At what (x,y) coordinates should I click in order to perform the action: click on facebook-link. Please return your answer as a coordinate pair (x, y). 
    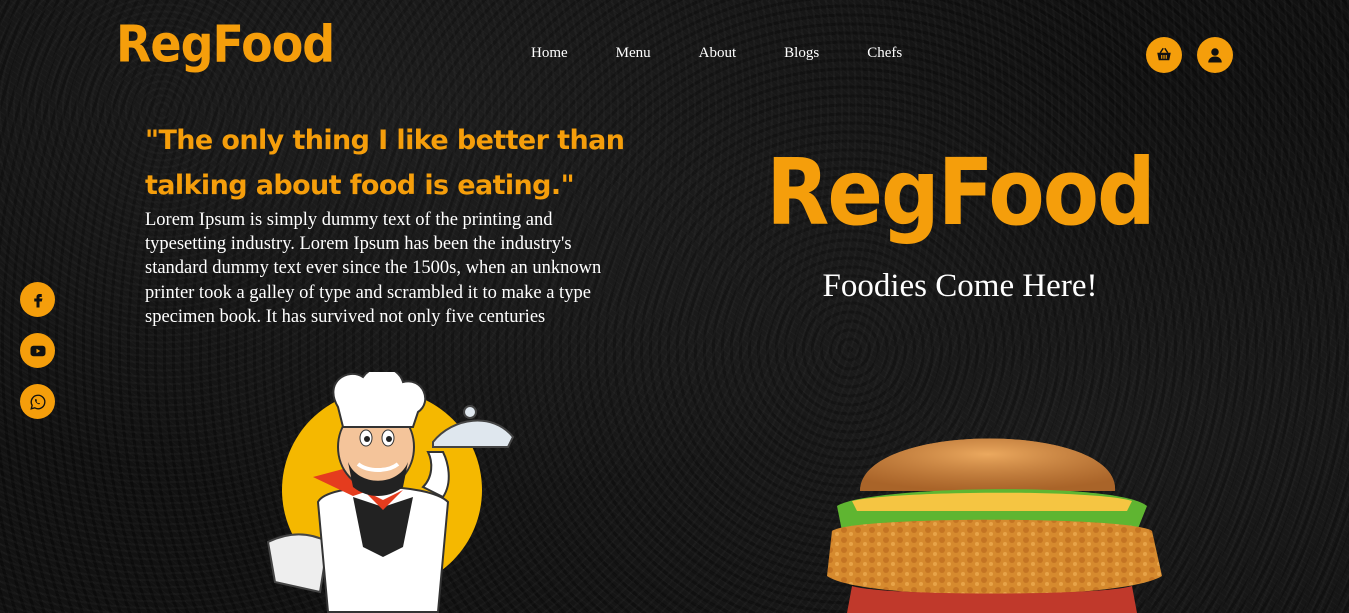
    Looking at the image, I should click on (37, 299).